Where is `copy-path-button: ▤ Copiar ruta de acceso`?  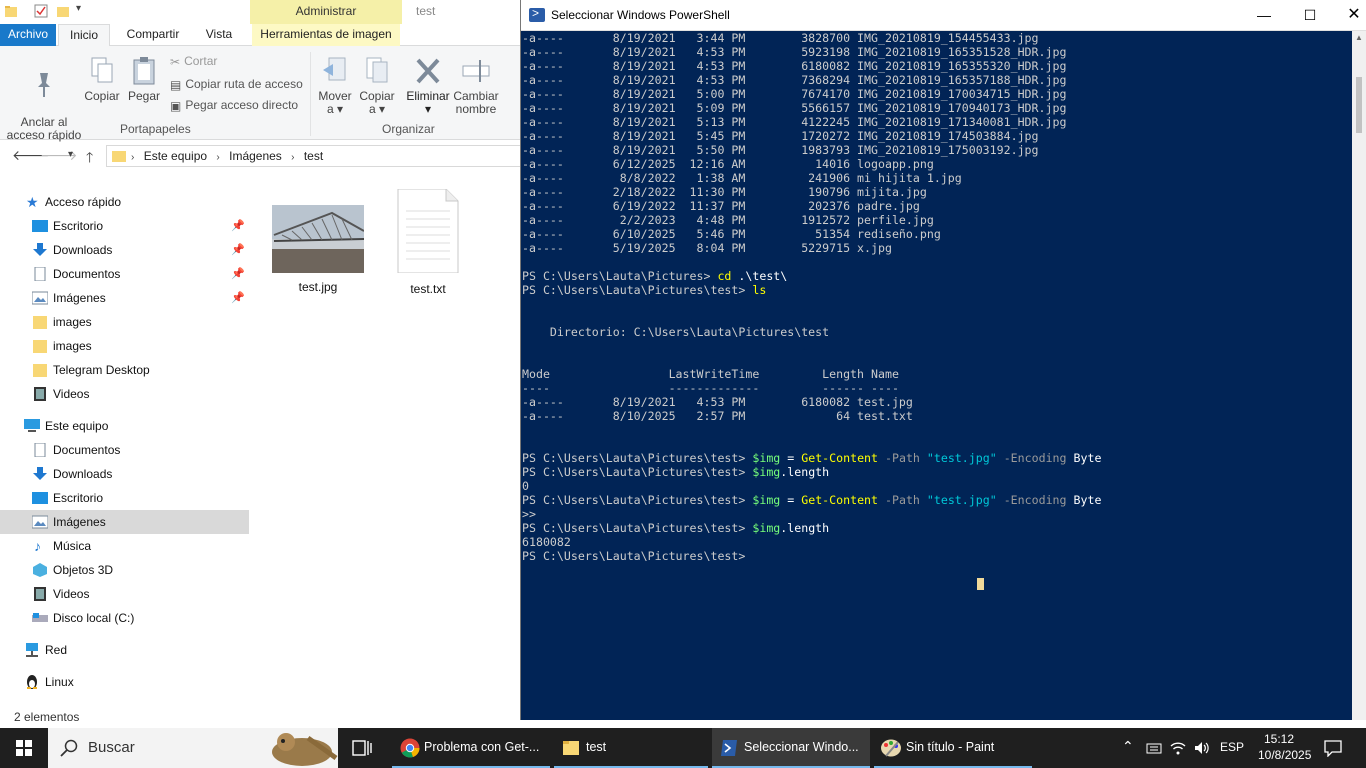 copy-path-button: ▤ Copiar ruta de acceso is located at coordinates (236, 84).